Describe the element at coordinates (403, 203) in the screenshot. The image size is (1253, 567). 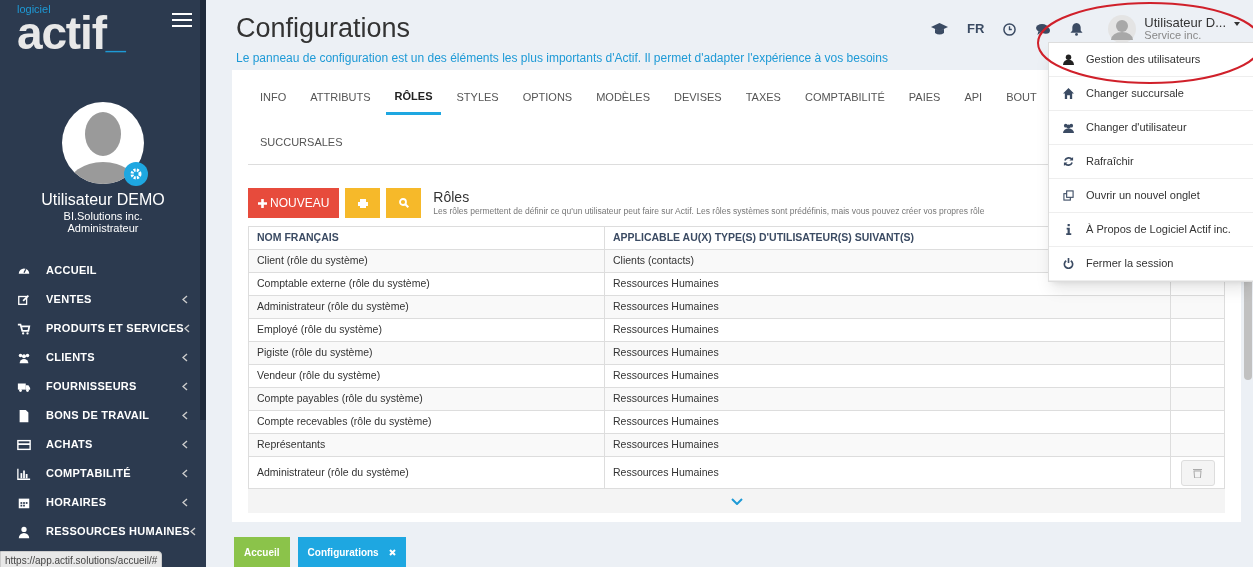
I see `search-icon` at that location.